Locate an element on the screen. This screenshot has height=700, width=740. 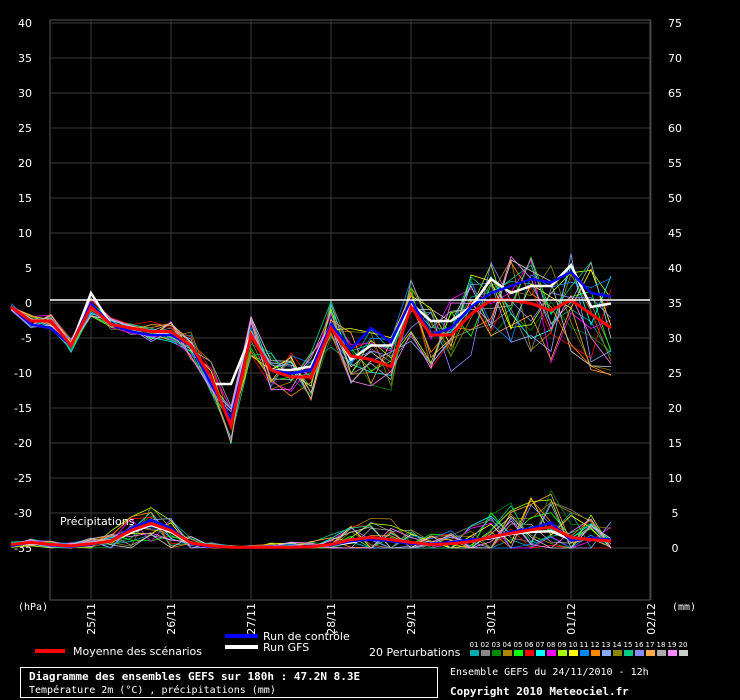
y-left-tick: 5 is located at coordinates (28, 268).